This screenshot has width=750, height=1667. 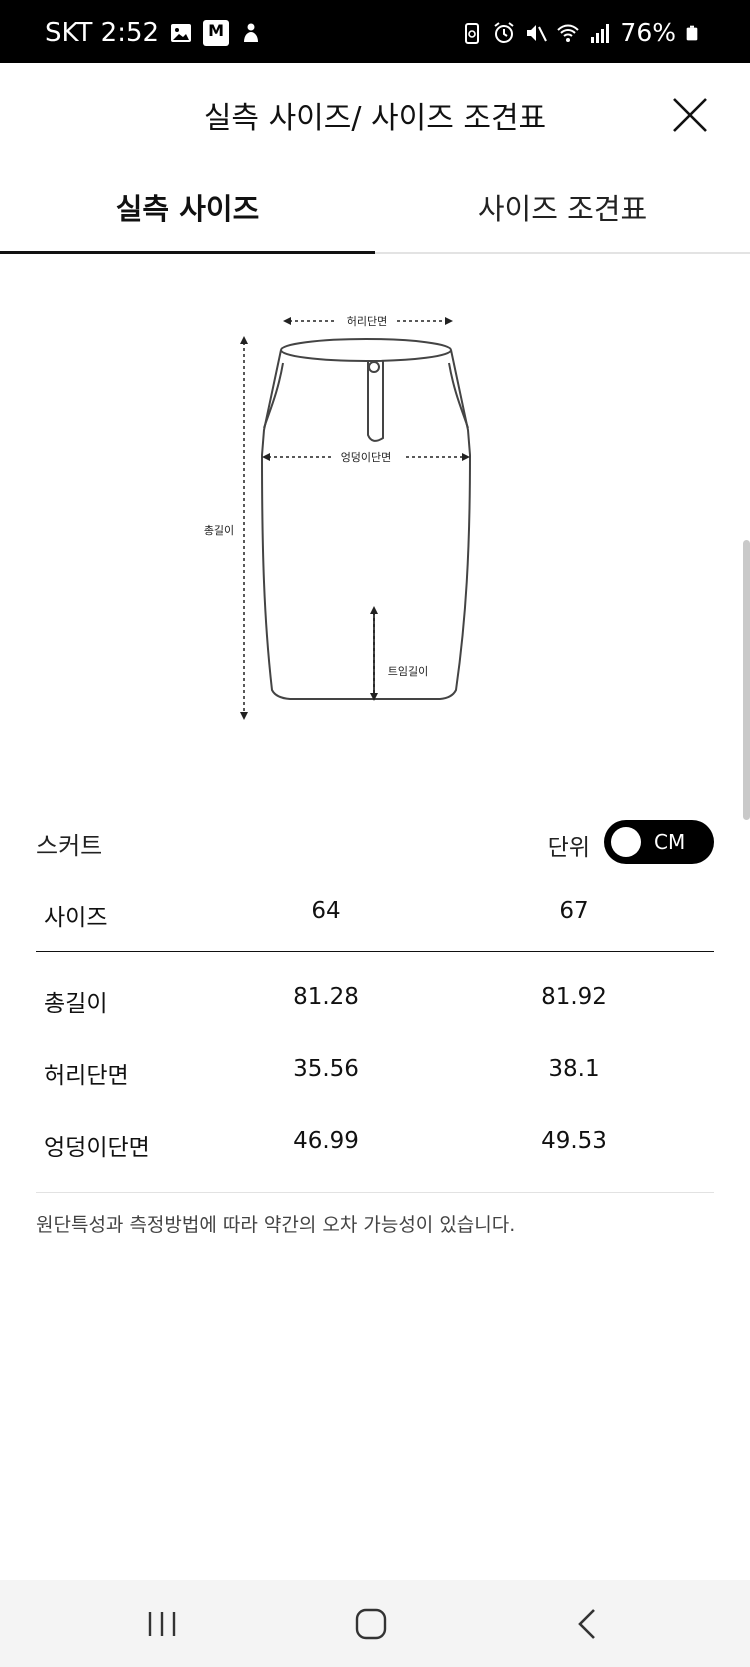 I want to click on hip-label: 엉덩이단면, so click(x=366, y=457).